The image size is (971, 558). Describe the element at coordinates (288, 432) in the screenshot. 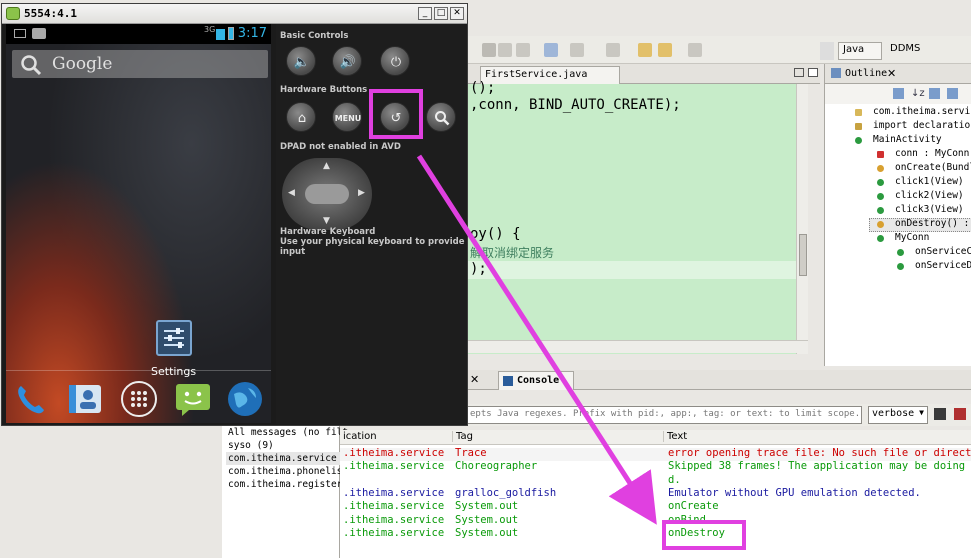

I see `filter-item: All messages (no filt` at that location.